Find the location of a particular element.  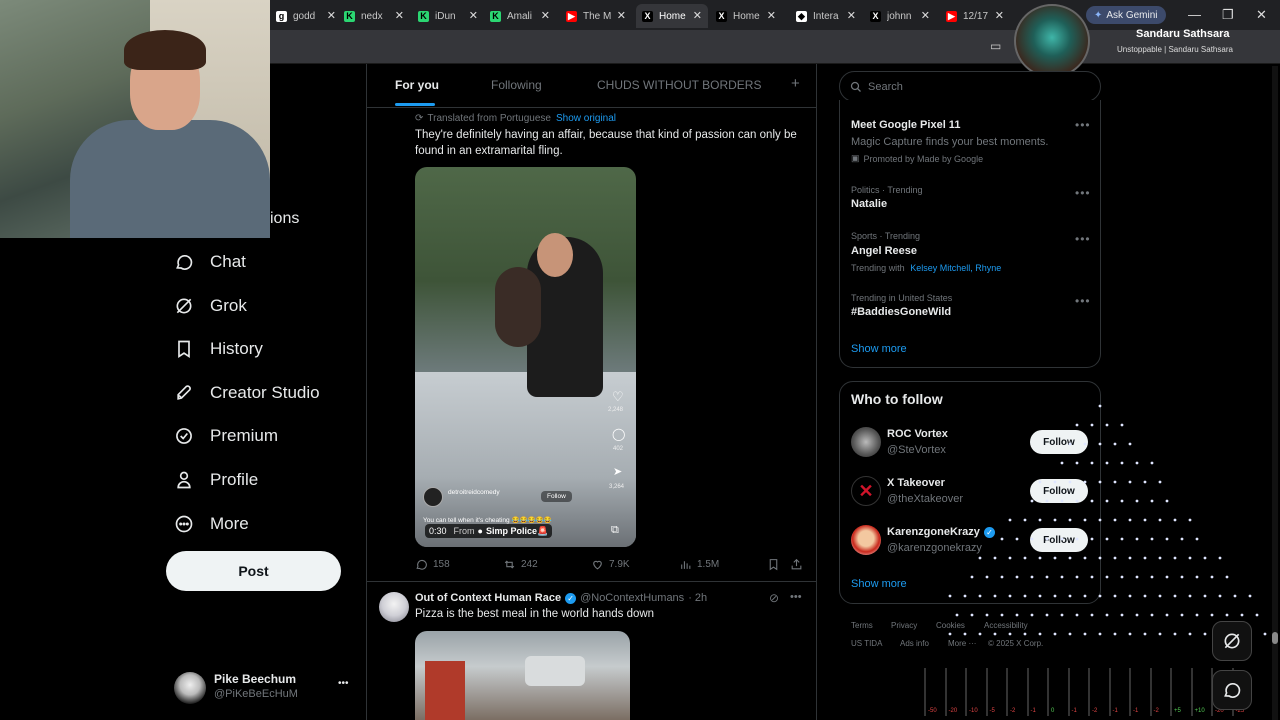

repost-action: 242 is located at coordinates (520, 564).